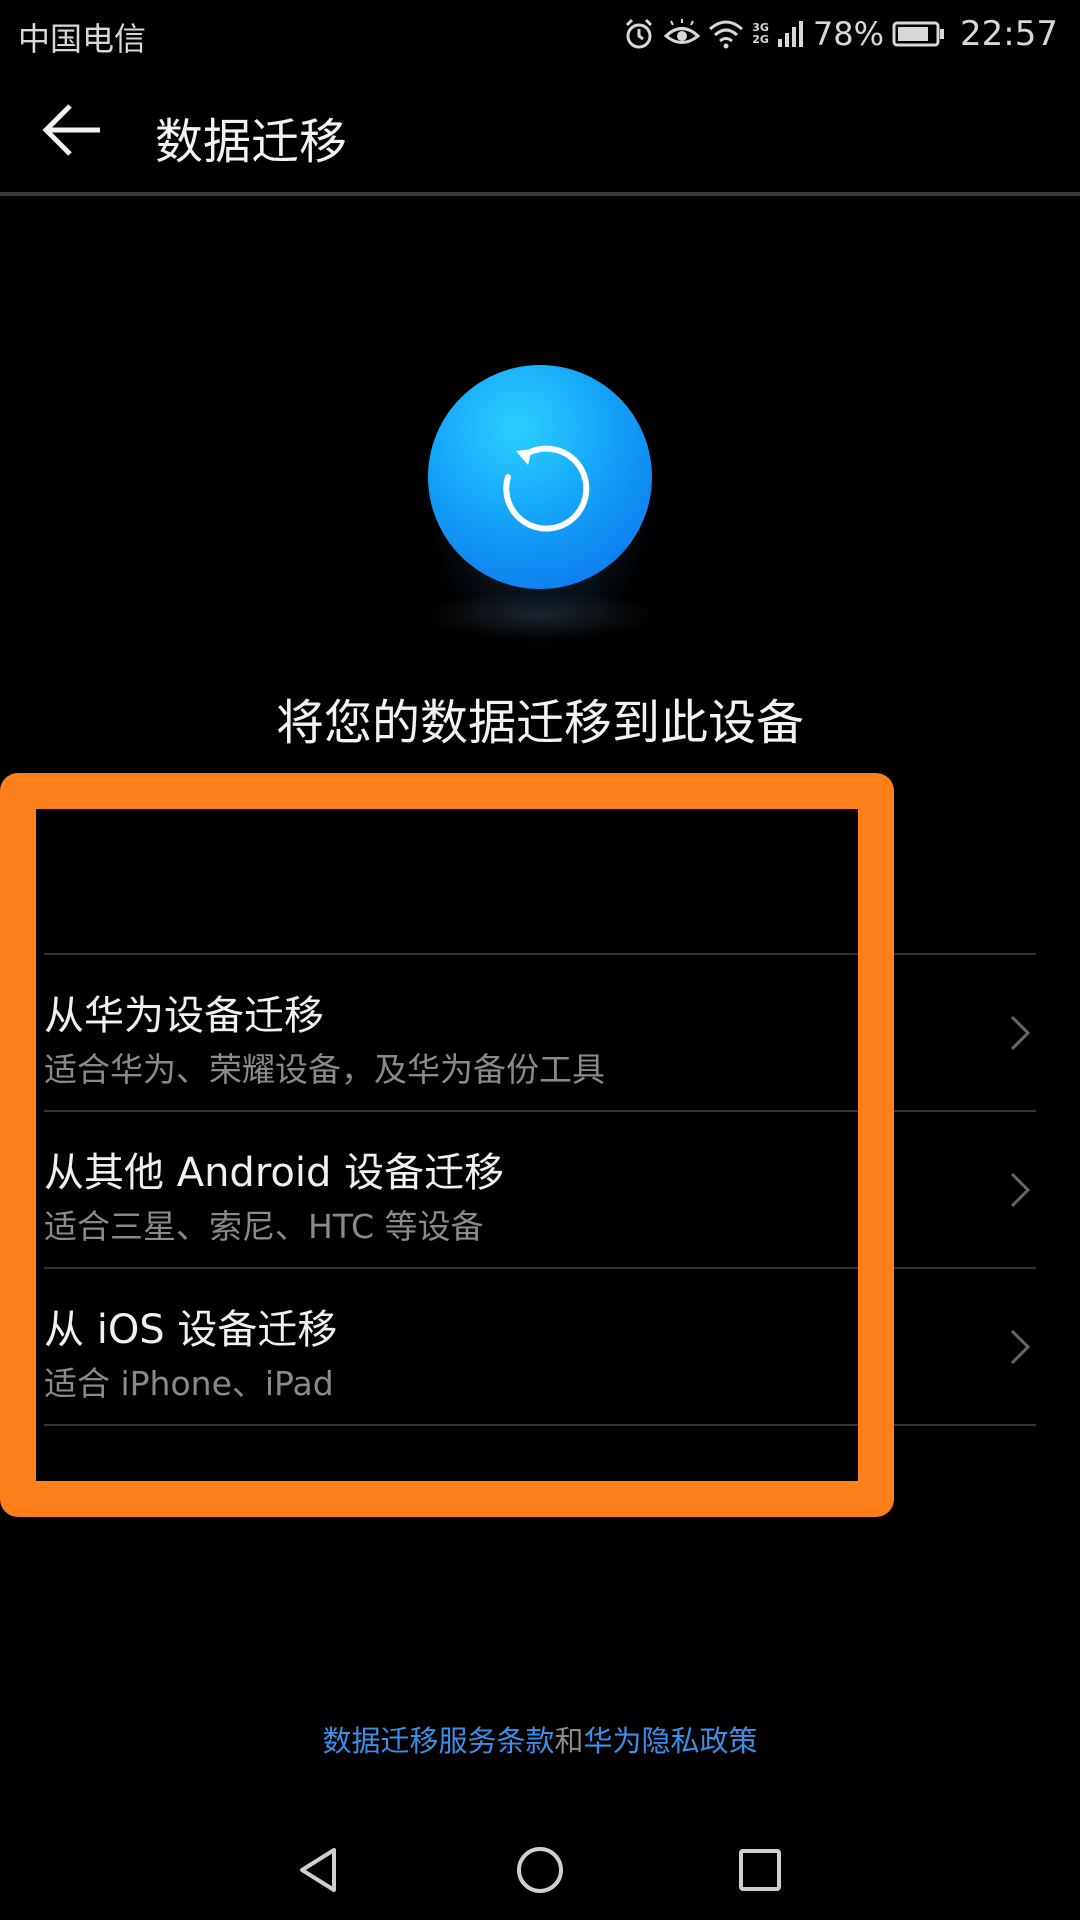 The image size is (1080, 1920). What do you see at coordinates (546, 488) in the screenshot?
I see `refresh-icon` at bounding box center [546, 488].